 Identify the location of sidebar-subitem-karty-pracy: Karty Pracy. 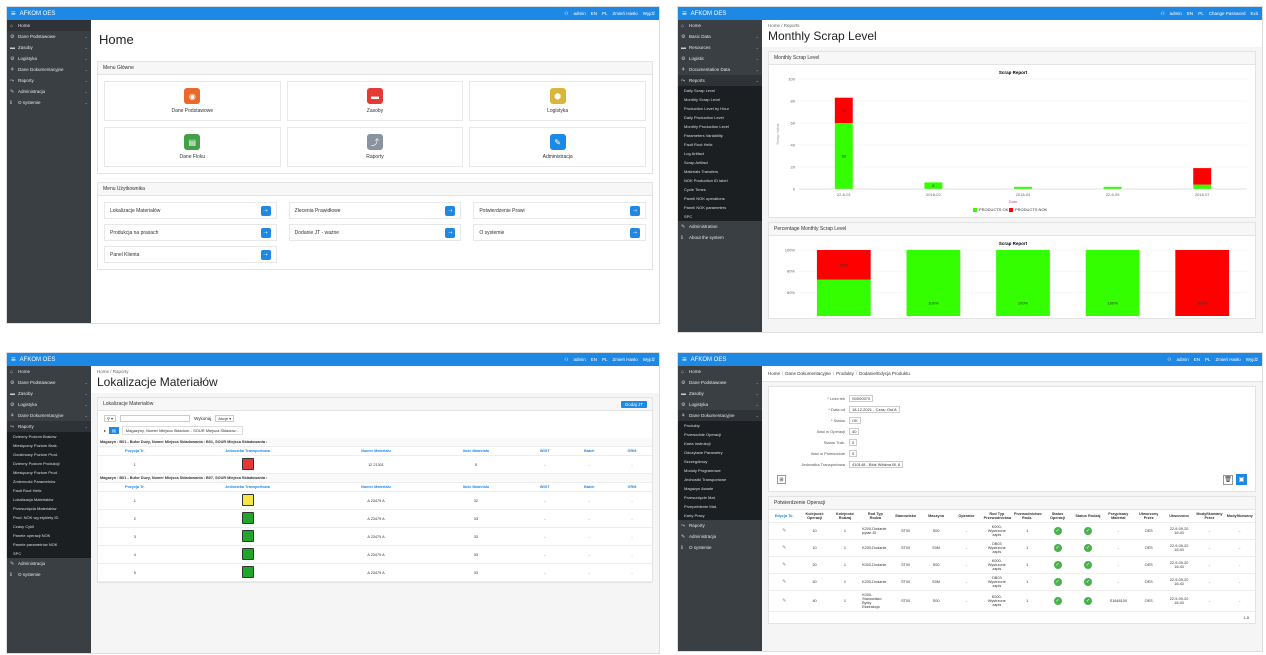
(720, 515).